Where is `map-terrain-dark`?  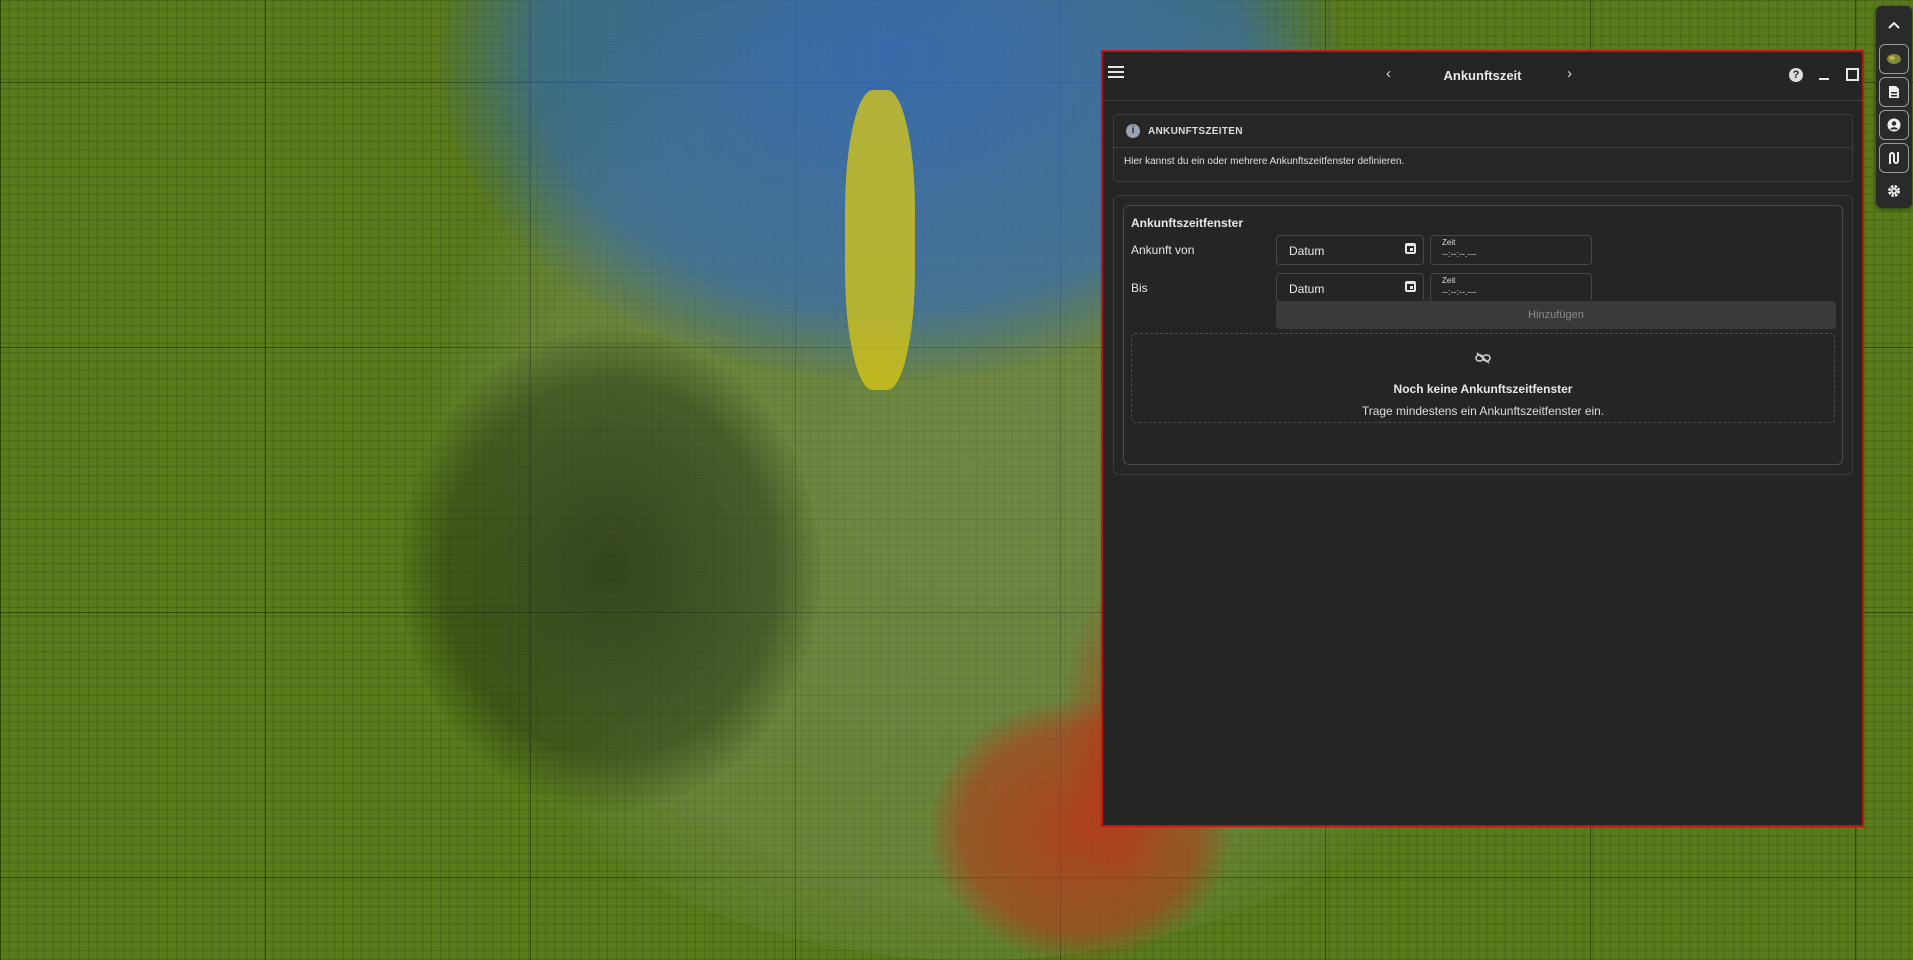
map-terrain-dark is located at coordinates (610, 570).